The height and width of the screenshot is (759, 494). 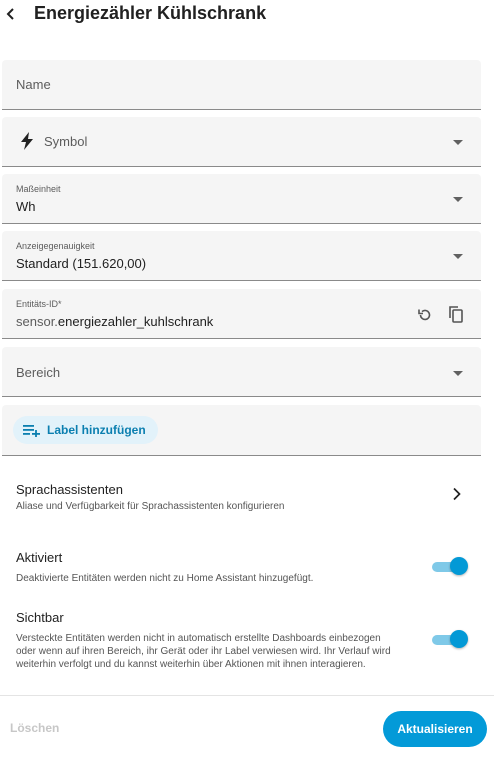 I want to click on entity-id-text: energiezahler_kuhlschrank, so click(x=135, y=321).